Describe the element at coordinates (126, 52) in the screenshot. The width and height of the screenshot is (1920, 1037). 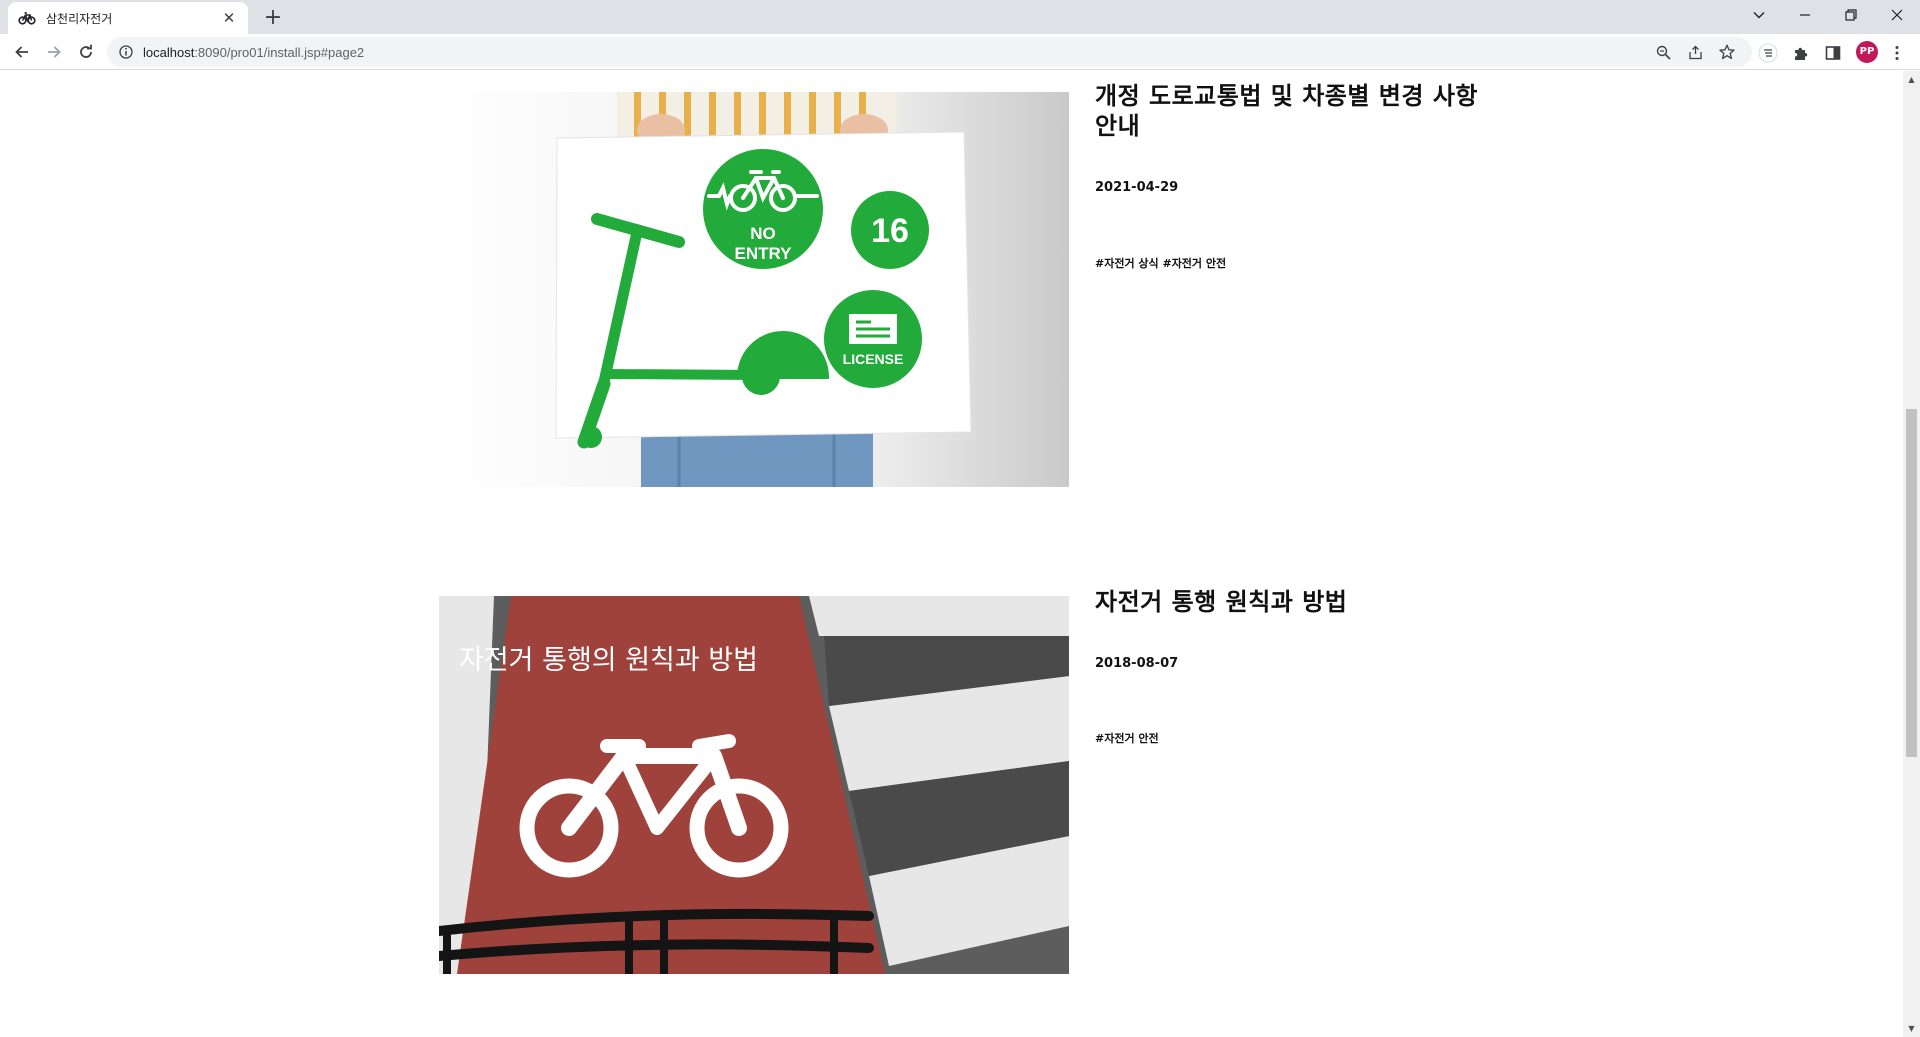
I see `info-icon` at that location.